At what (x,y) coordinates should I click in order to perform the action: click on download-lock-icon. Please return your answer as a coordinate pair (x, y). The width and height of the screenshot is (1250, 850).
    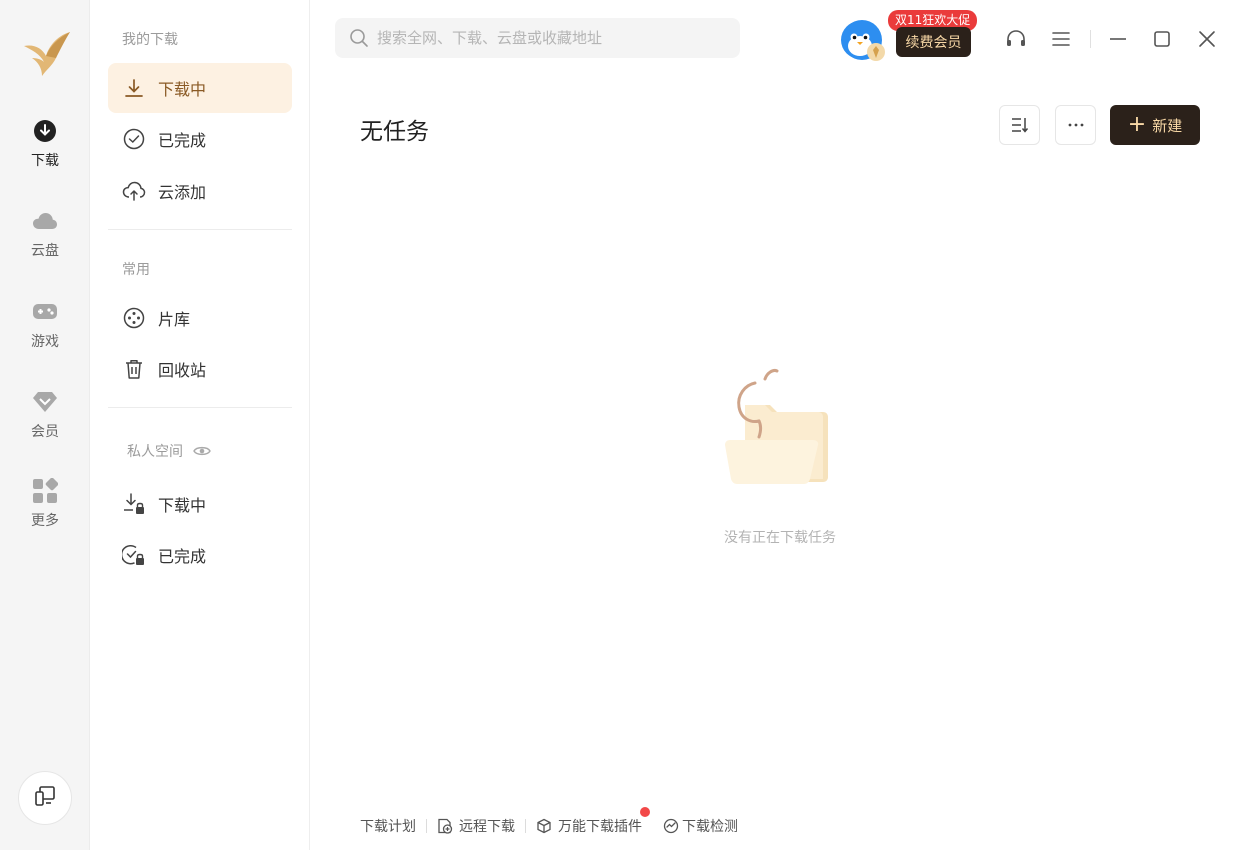
    Looking at the image, I should click on (134, 504).